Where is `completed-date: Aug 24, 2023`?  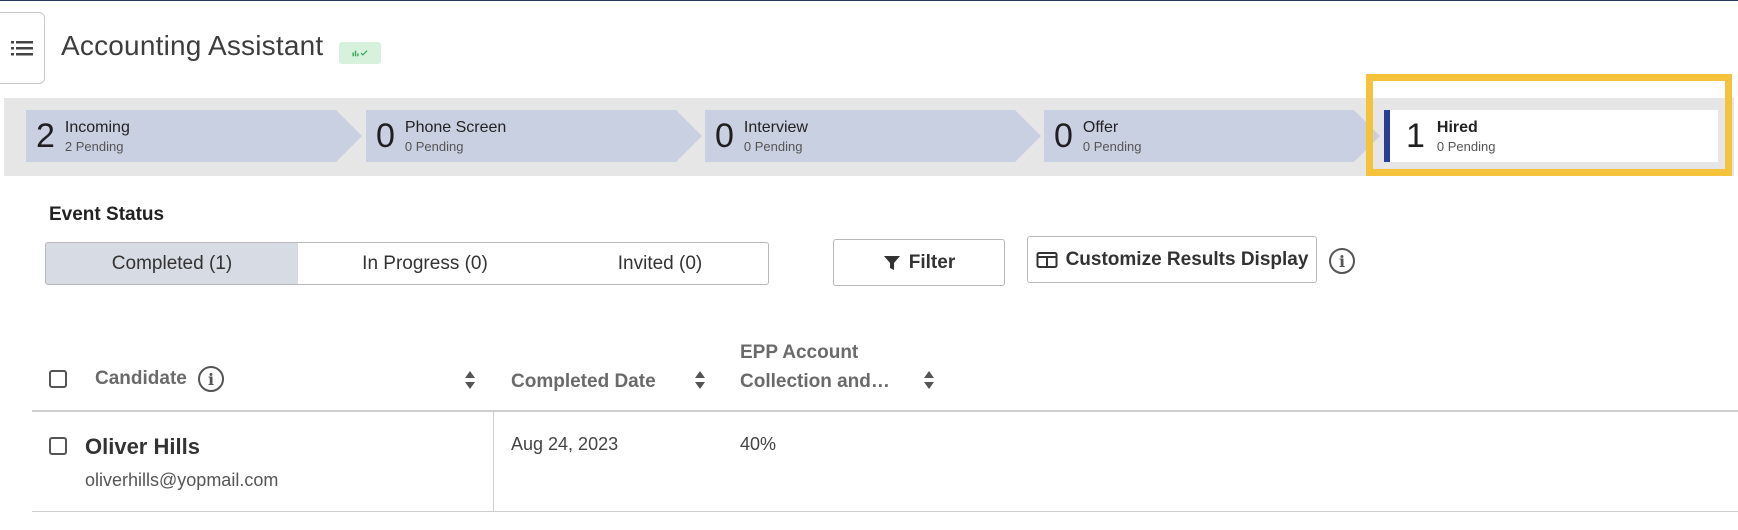
completed-date: Aug 24, 2023 is located at coordinates (565, 444).